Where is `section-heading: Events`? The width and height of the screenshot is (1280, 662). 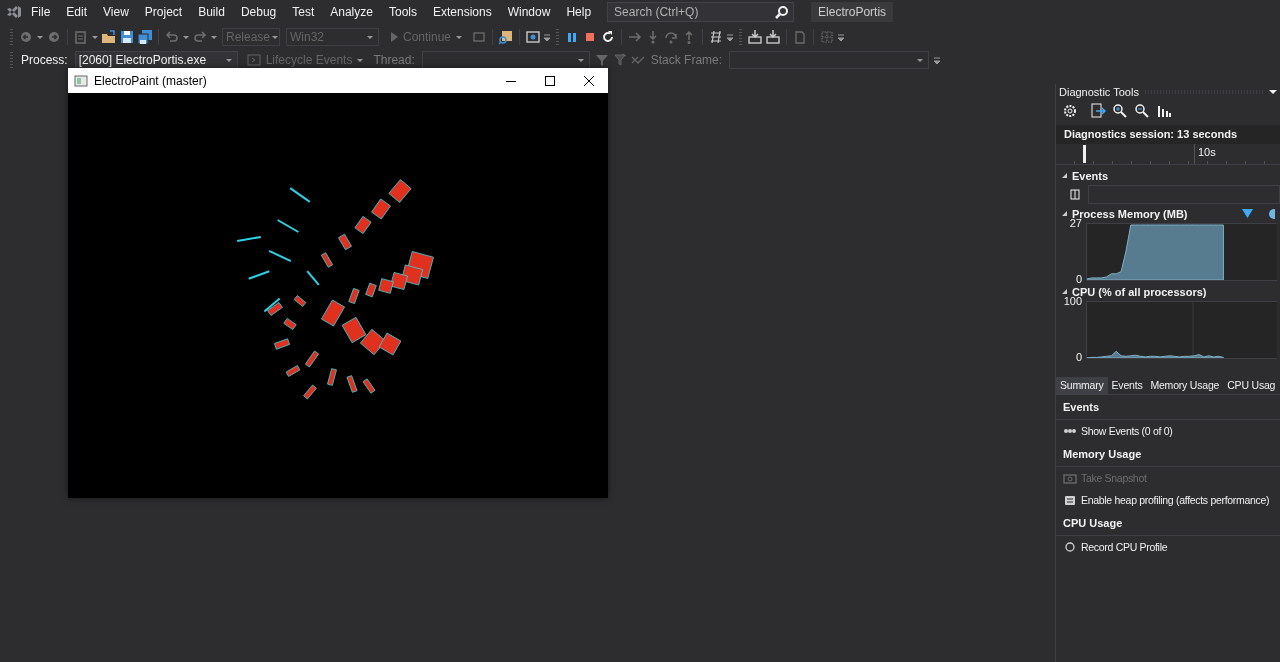 section-heading: Events is located at coordinates (1168, 408).